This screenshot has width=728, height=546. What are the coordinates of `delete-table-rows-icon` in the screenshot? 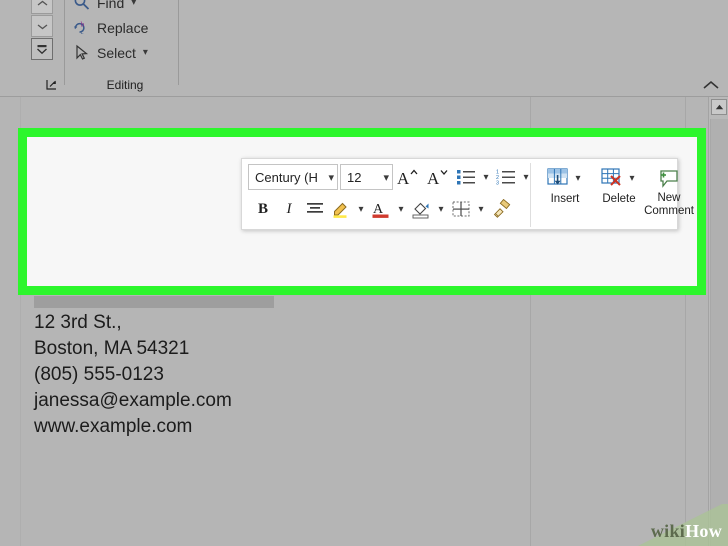 It's located at (612, 178).